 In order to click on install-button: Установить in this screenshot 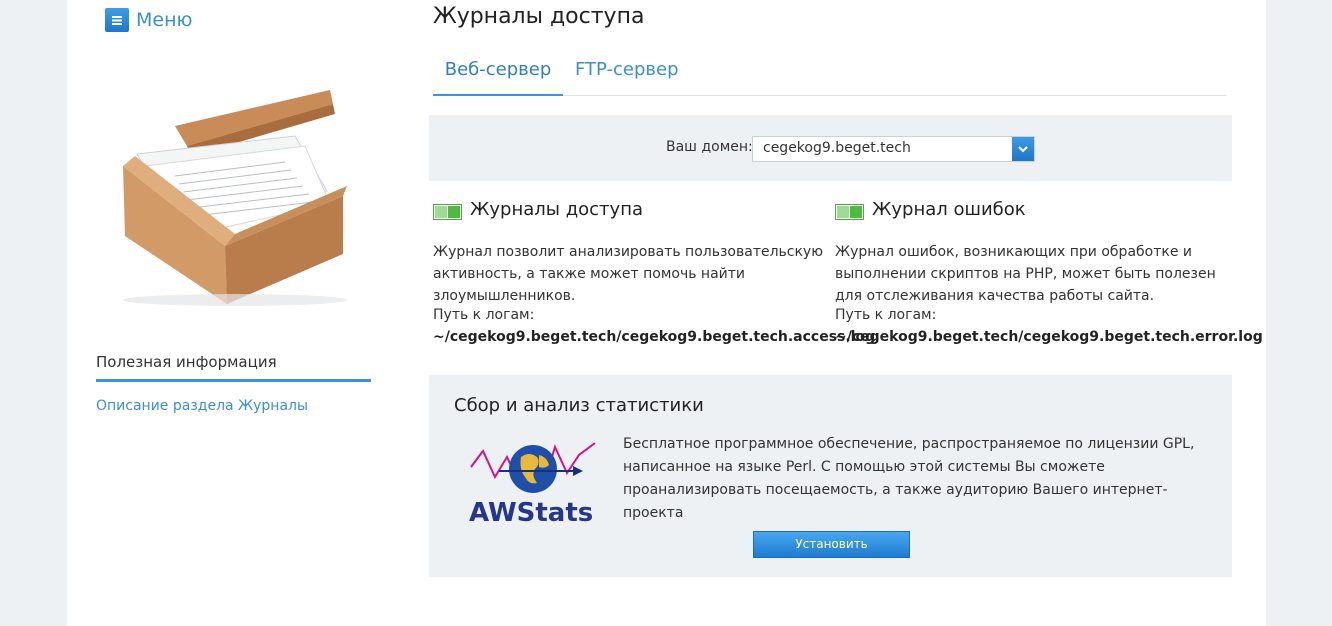, I will do `click(831, 544)`.